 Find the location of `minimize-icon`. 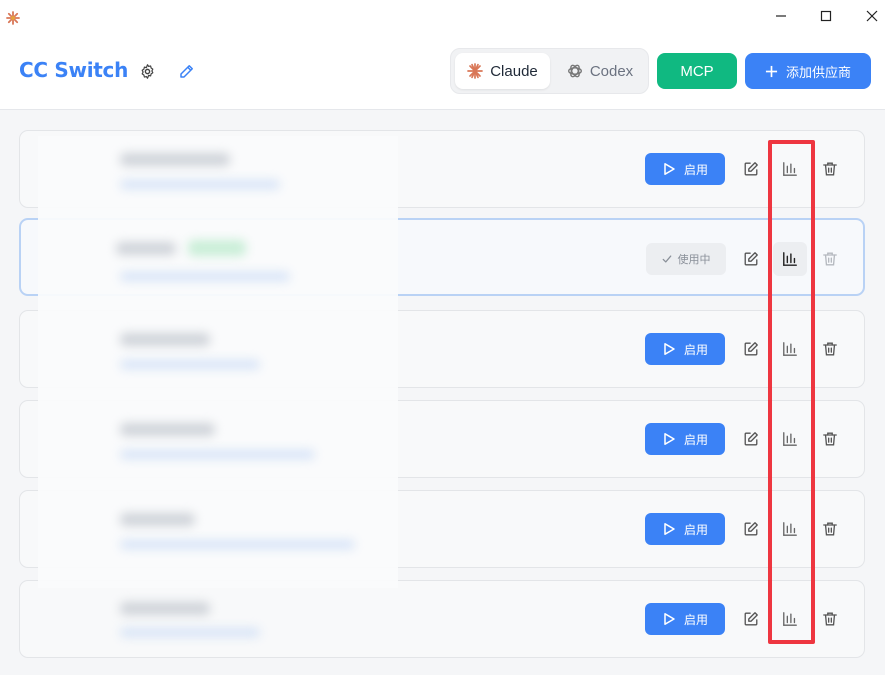

minimize-icon is located at coordinates (781, 16).